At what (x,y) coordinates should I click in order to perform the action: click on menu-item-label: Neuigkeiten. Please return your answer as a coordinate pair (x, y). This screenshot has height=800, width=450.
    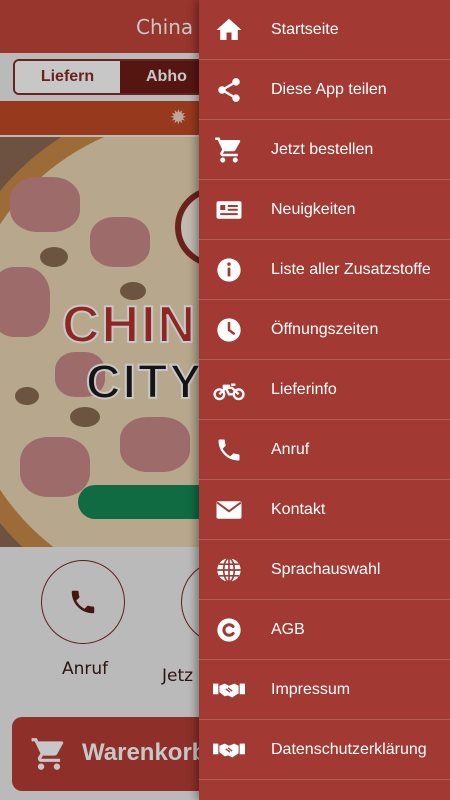
    Looking at the image, I should click on (313, 209).